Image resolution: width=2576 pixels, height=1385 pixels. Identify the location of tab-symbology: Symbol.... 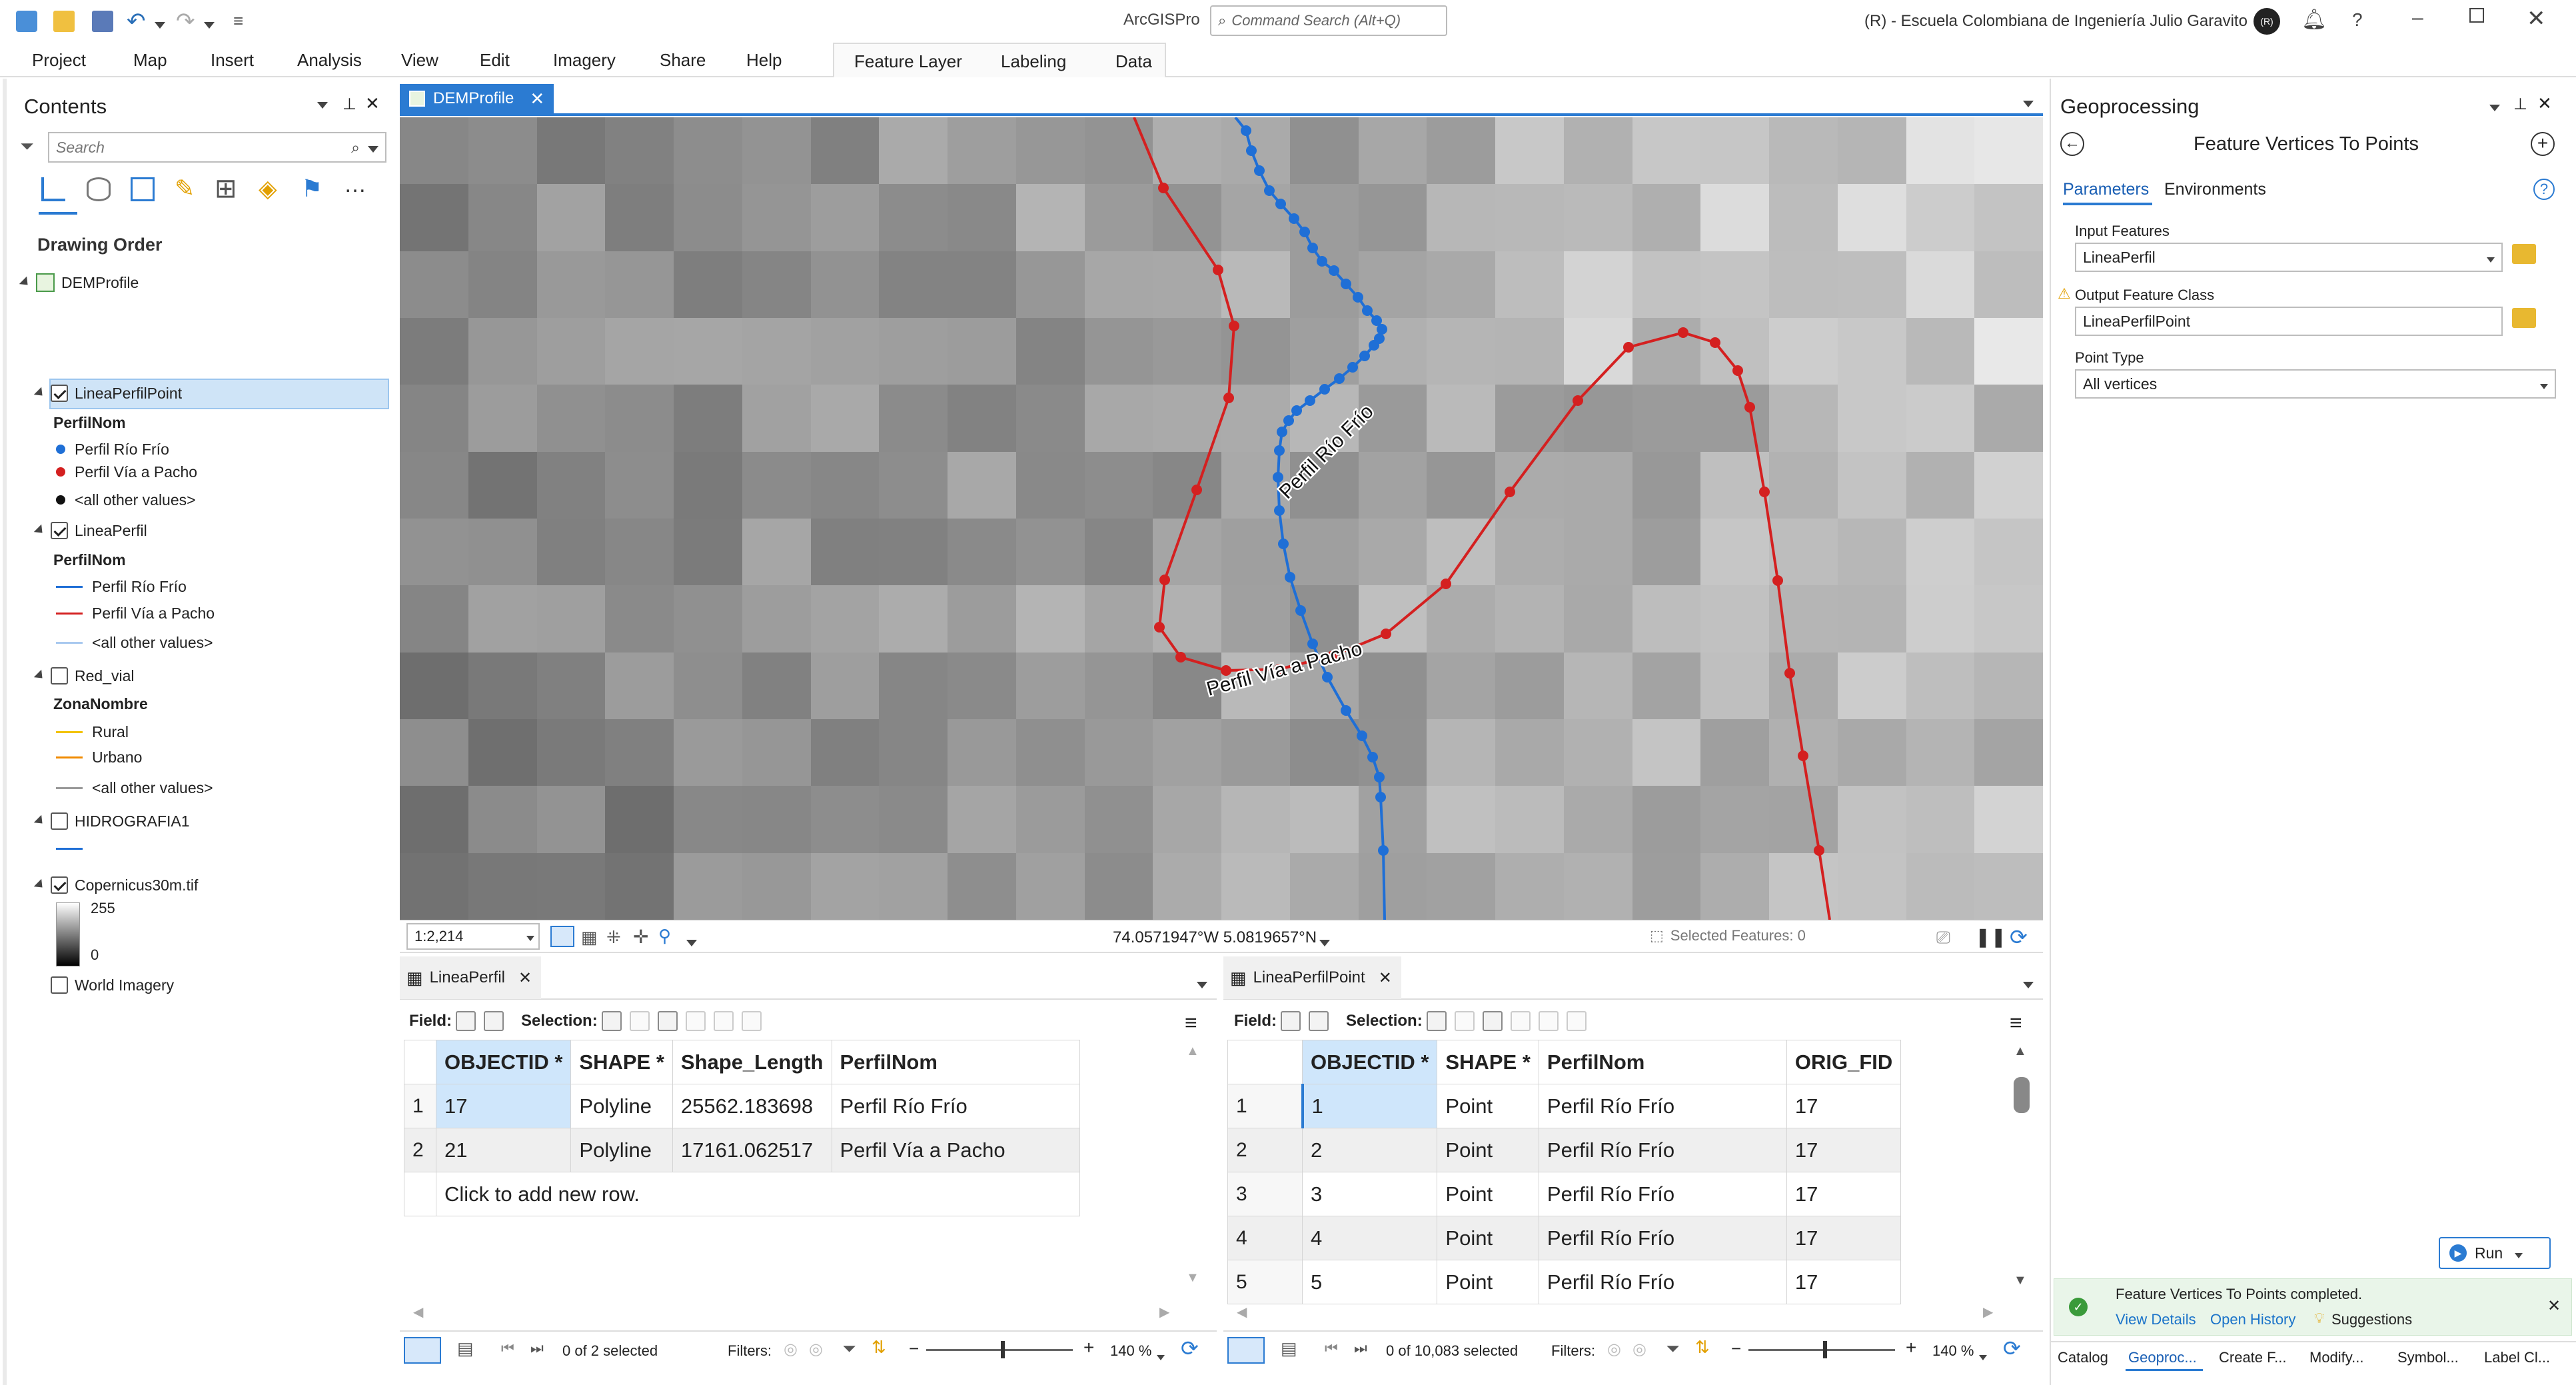
(2428, 1357).